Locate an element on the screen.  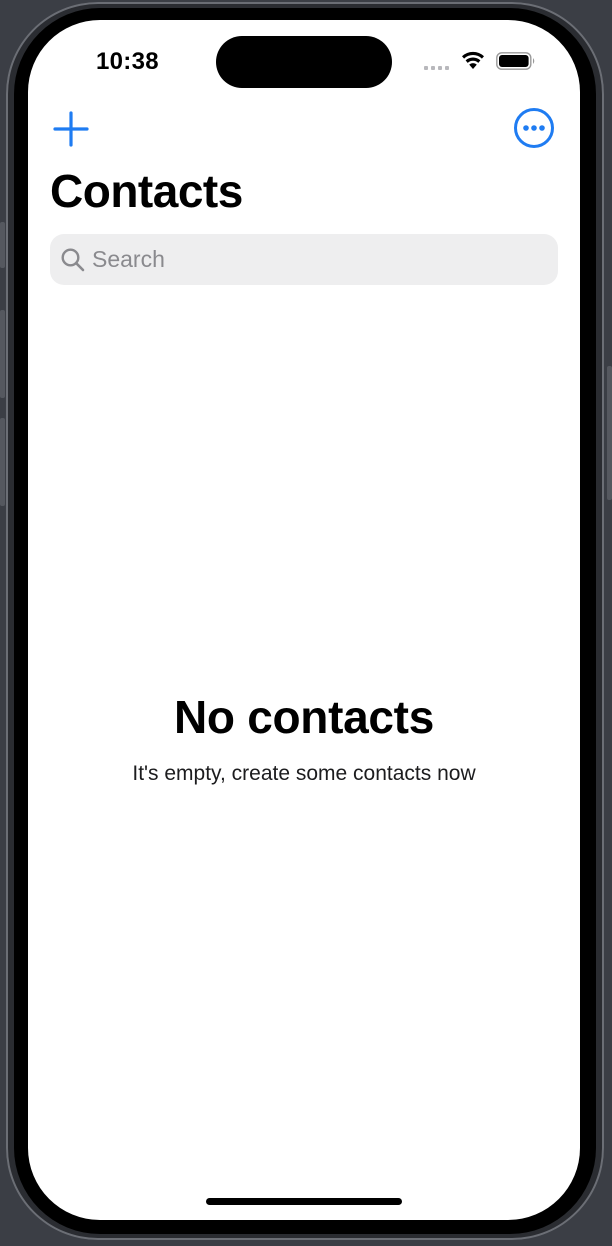
page-title: Contacts is located at coordinates (146, 191).